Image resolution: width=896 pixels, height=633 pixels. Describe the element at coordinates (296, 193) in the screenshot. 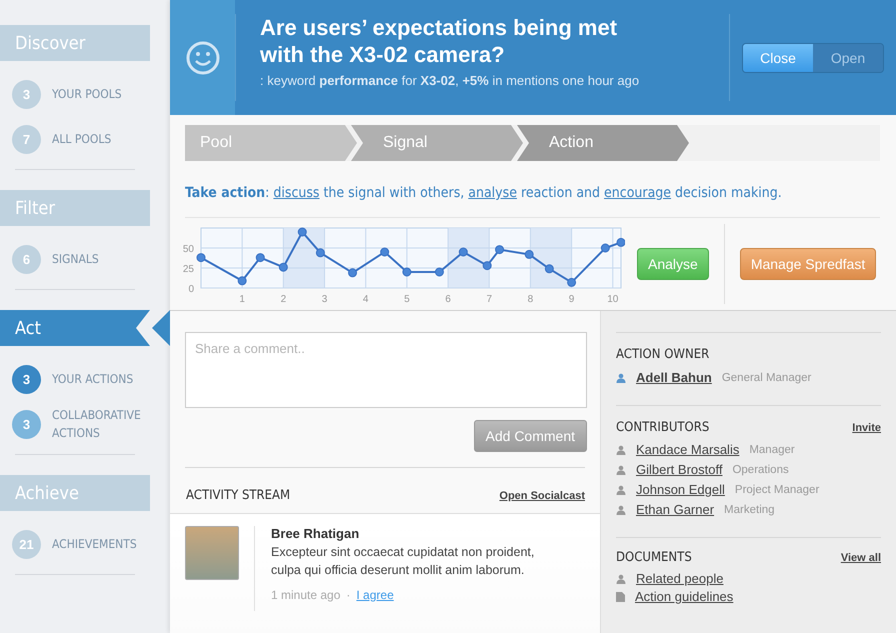

I see `action-link: discuss` at that location.